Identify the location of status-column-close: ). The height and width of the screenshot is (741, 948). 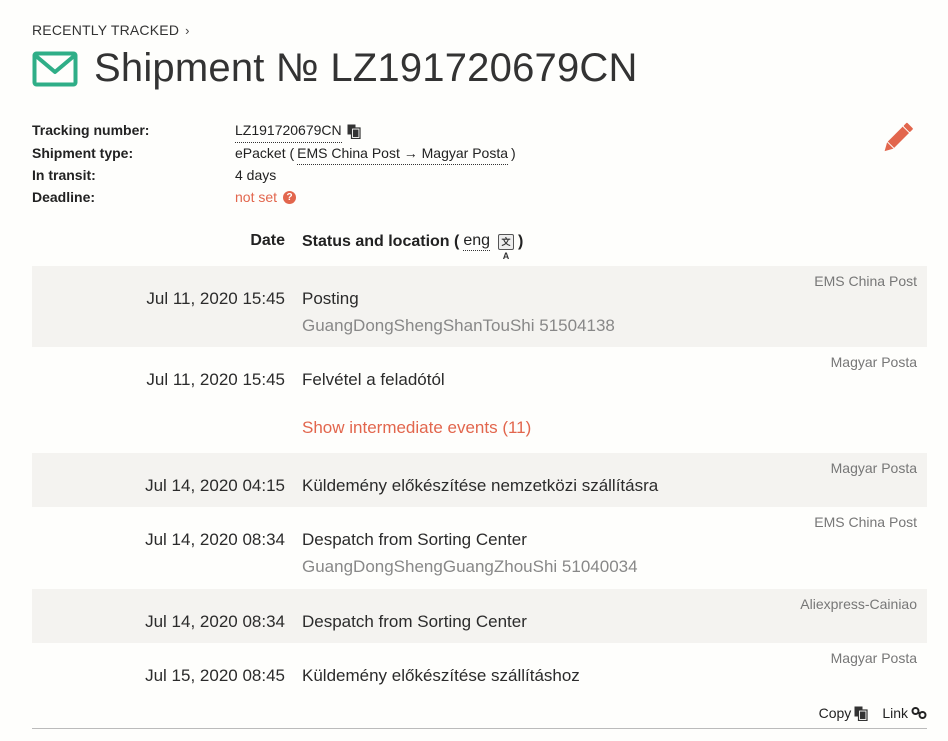
(521, 241).